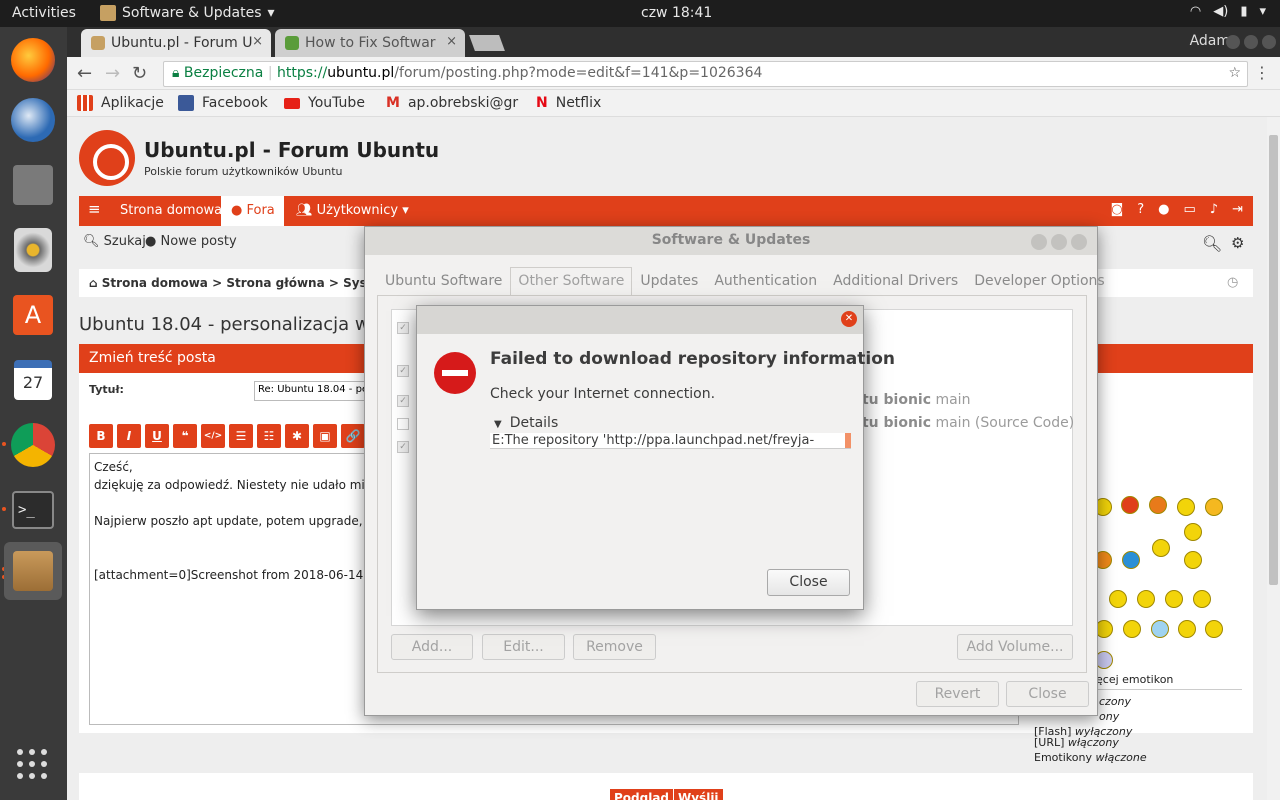  What do you see at coordinates (957, 694) in the screenshot?
I see `revert-button: Revert` at bounding box center [957, 694].